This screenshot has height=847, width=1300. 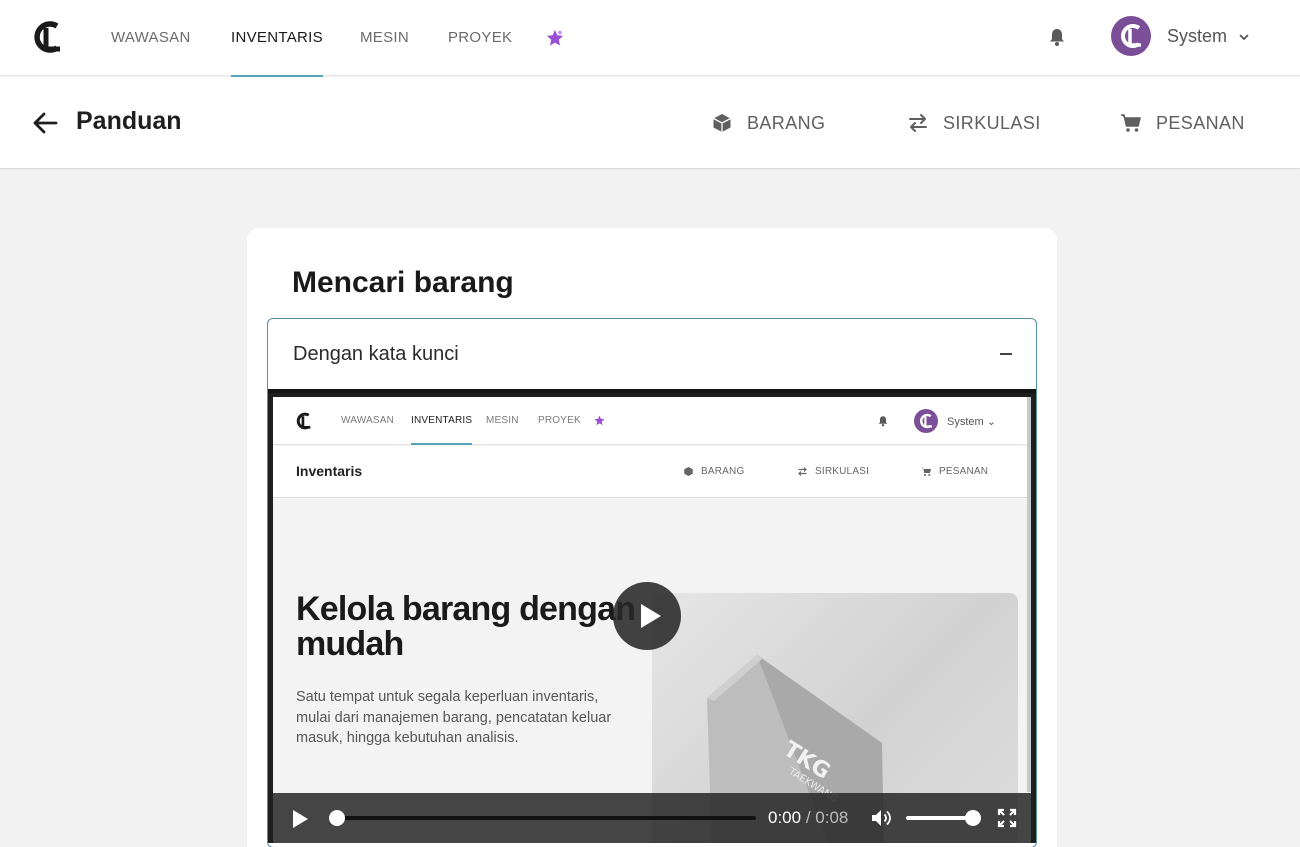 I want to click on collapse-minus-icon, so click(x=1006, y=354).